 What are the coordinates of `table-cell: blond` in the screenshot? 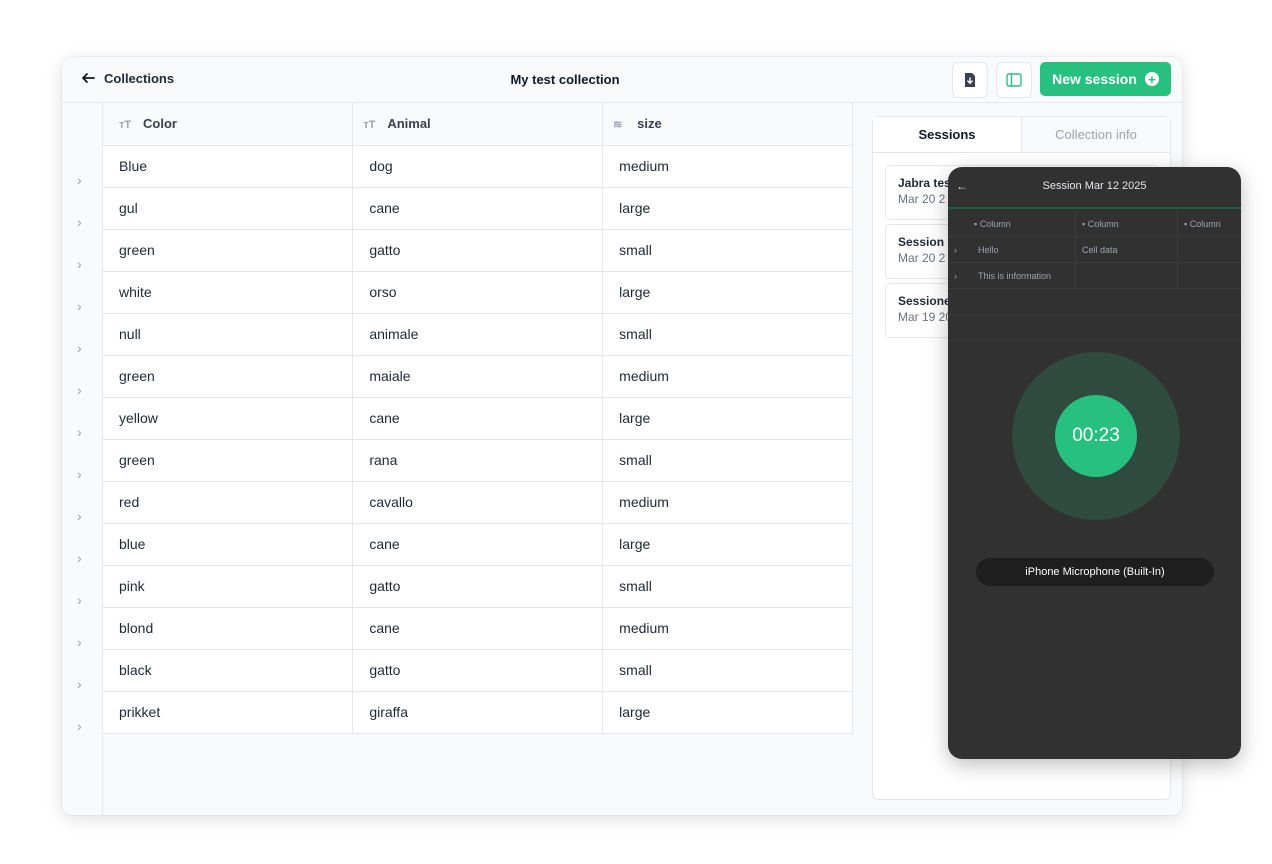 It's located at (228, 628).